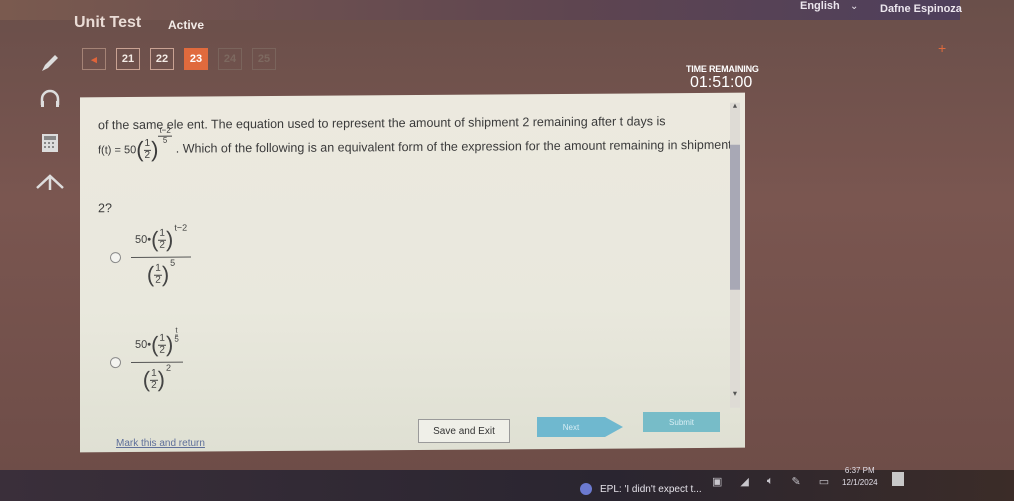 This screenshot has width=1014, height=501. Describe the element at coordinates (860, 477) in the screenshot. I see `system-clock: 6:37 PM 12/1/2024` at that location.